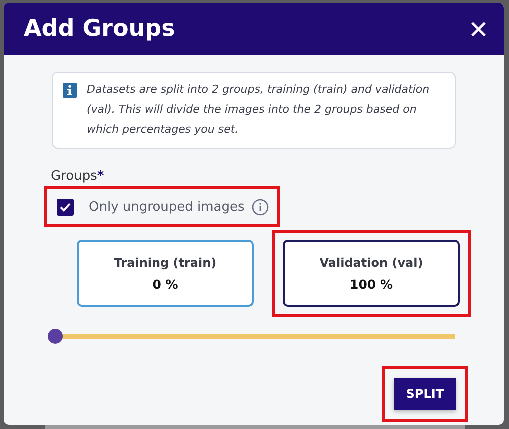  I want to click on checkbox, so click(65, 207).